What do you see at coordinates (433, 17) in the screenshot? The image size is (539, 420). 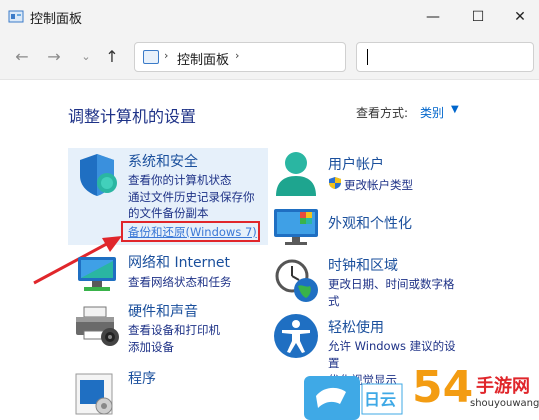 I see `minimize-button: —` at bounding box center [433, 17].